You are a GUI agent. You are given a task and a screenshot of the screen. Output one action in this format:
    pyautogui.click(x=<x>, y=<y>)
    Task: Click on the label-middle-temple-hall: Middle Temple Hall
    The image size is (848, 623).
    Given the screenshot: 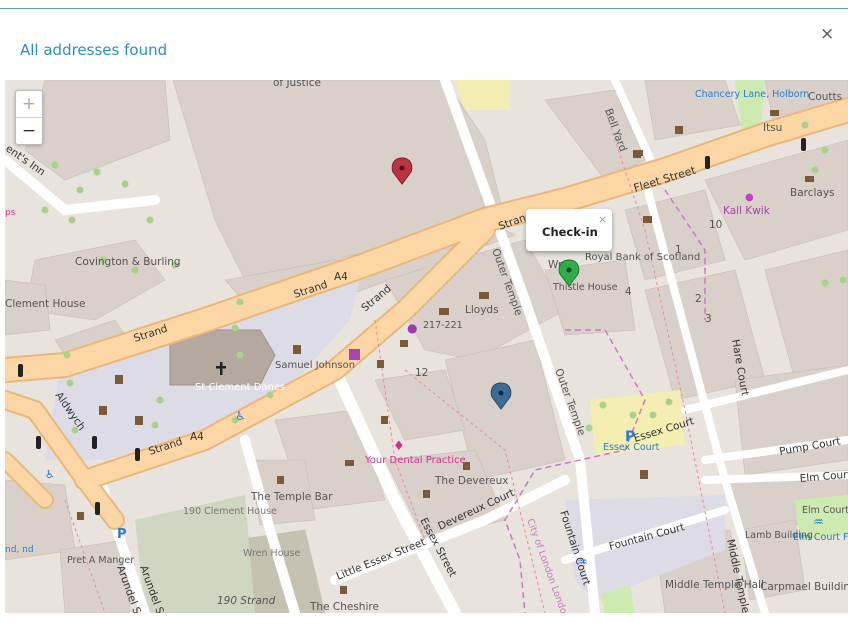 What is the action you would take?
    pyautogui.click(x=714, y=585)
    